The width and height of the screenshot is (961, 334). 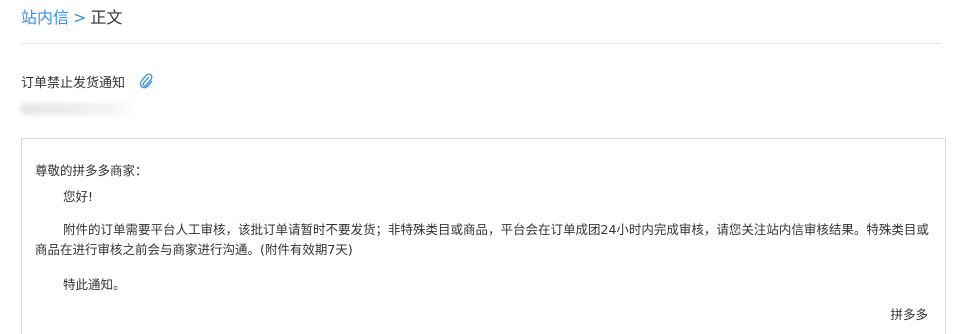 What do you see at coordinates (71, 18) in the screenshot?
I see `breadcrumb: 站内信 > 正文` at bounding box center [71, 18].